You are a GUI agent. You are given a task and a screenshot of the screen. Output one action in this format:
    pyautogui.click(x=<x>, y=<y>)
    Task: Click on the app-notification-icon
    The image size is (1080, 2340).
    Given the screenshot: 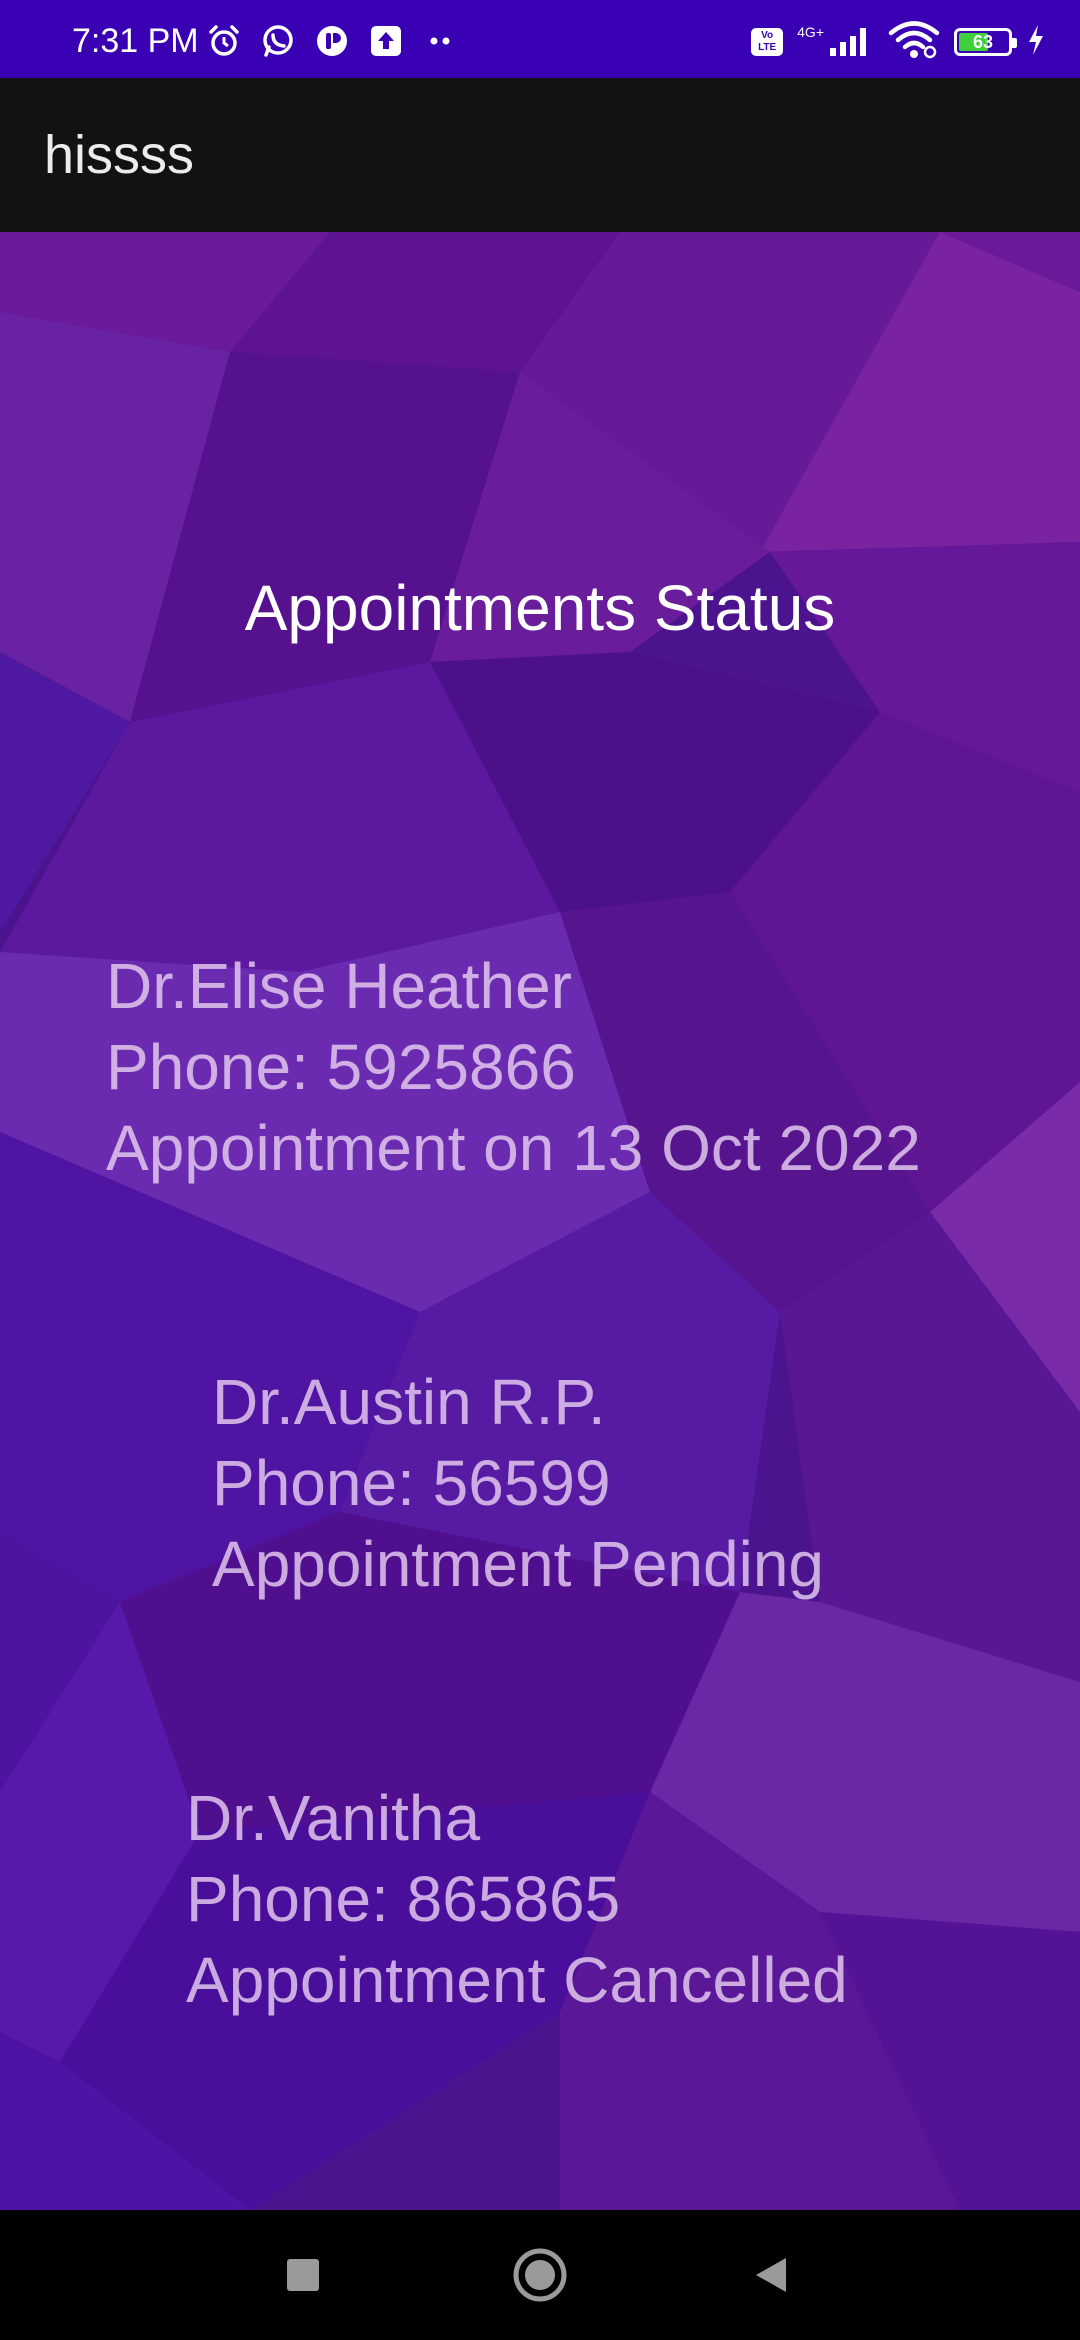 What is the action you would take?
    pyautogui.click(x=332, y=43)
    